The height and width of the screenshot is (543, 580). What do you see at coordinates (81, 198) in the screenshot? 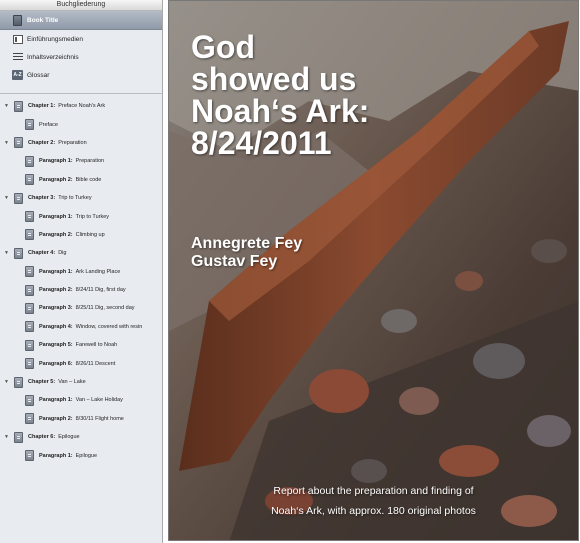
I see `chapter-row: ▼ Chapter 3: Trip to Turkey` at bounding box center [81, 198].